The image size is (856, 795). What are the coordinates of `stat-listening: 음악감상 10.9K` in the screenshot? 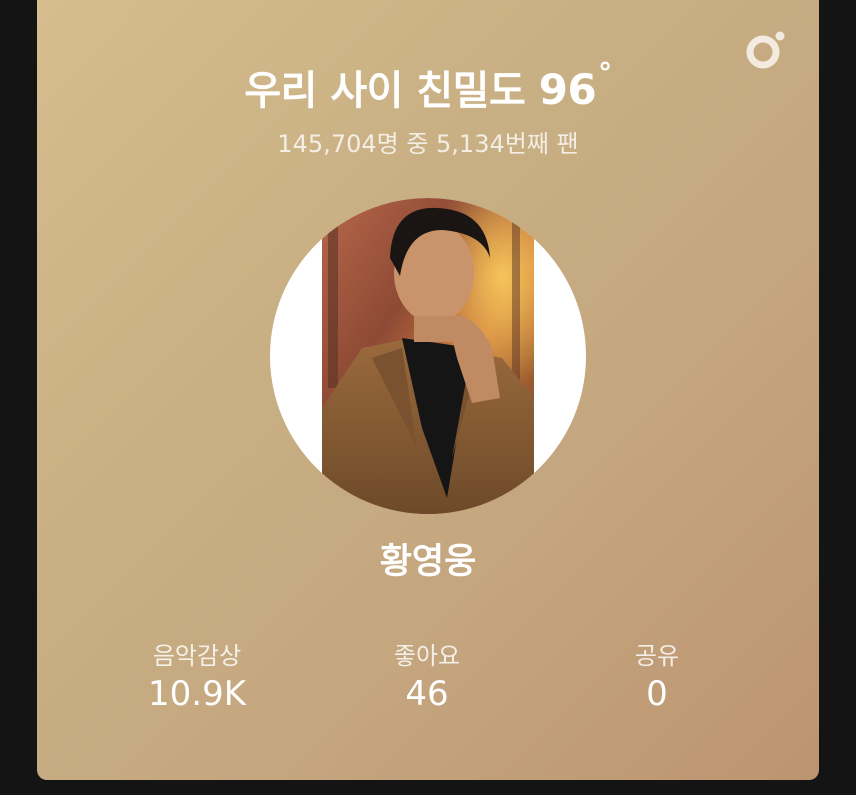 It's located at (197, 675).